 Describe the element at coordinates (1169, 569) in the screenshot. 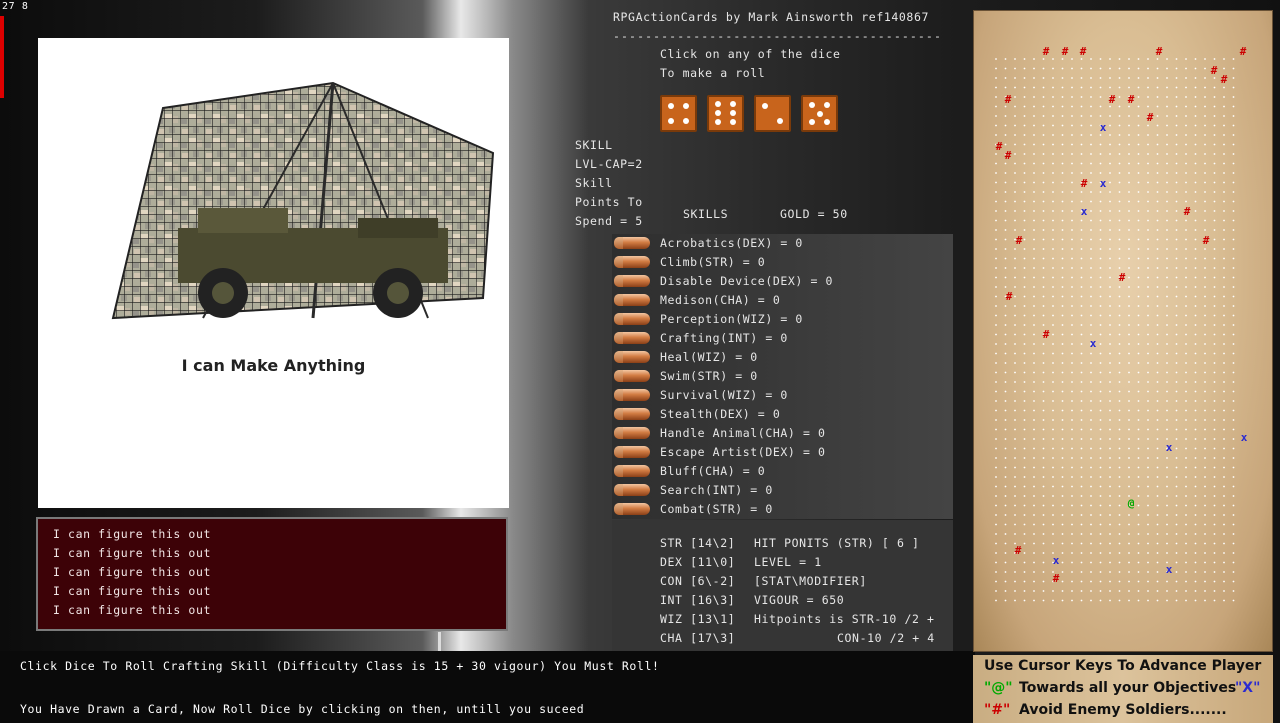

I see `objective-marker: x` at that location.